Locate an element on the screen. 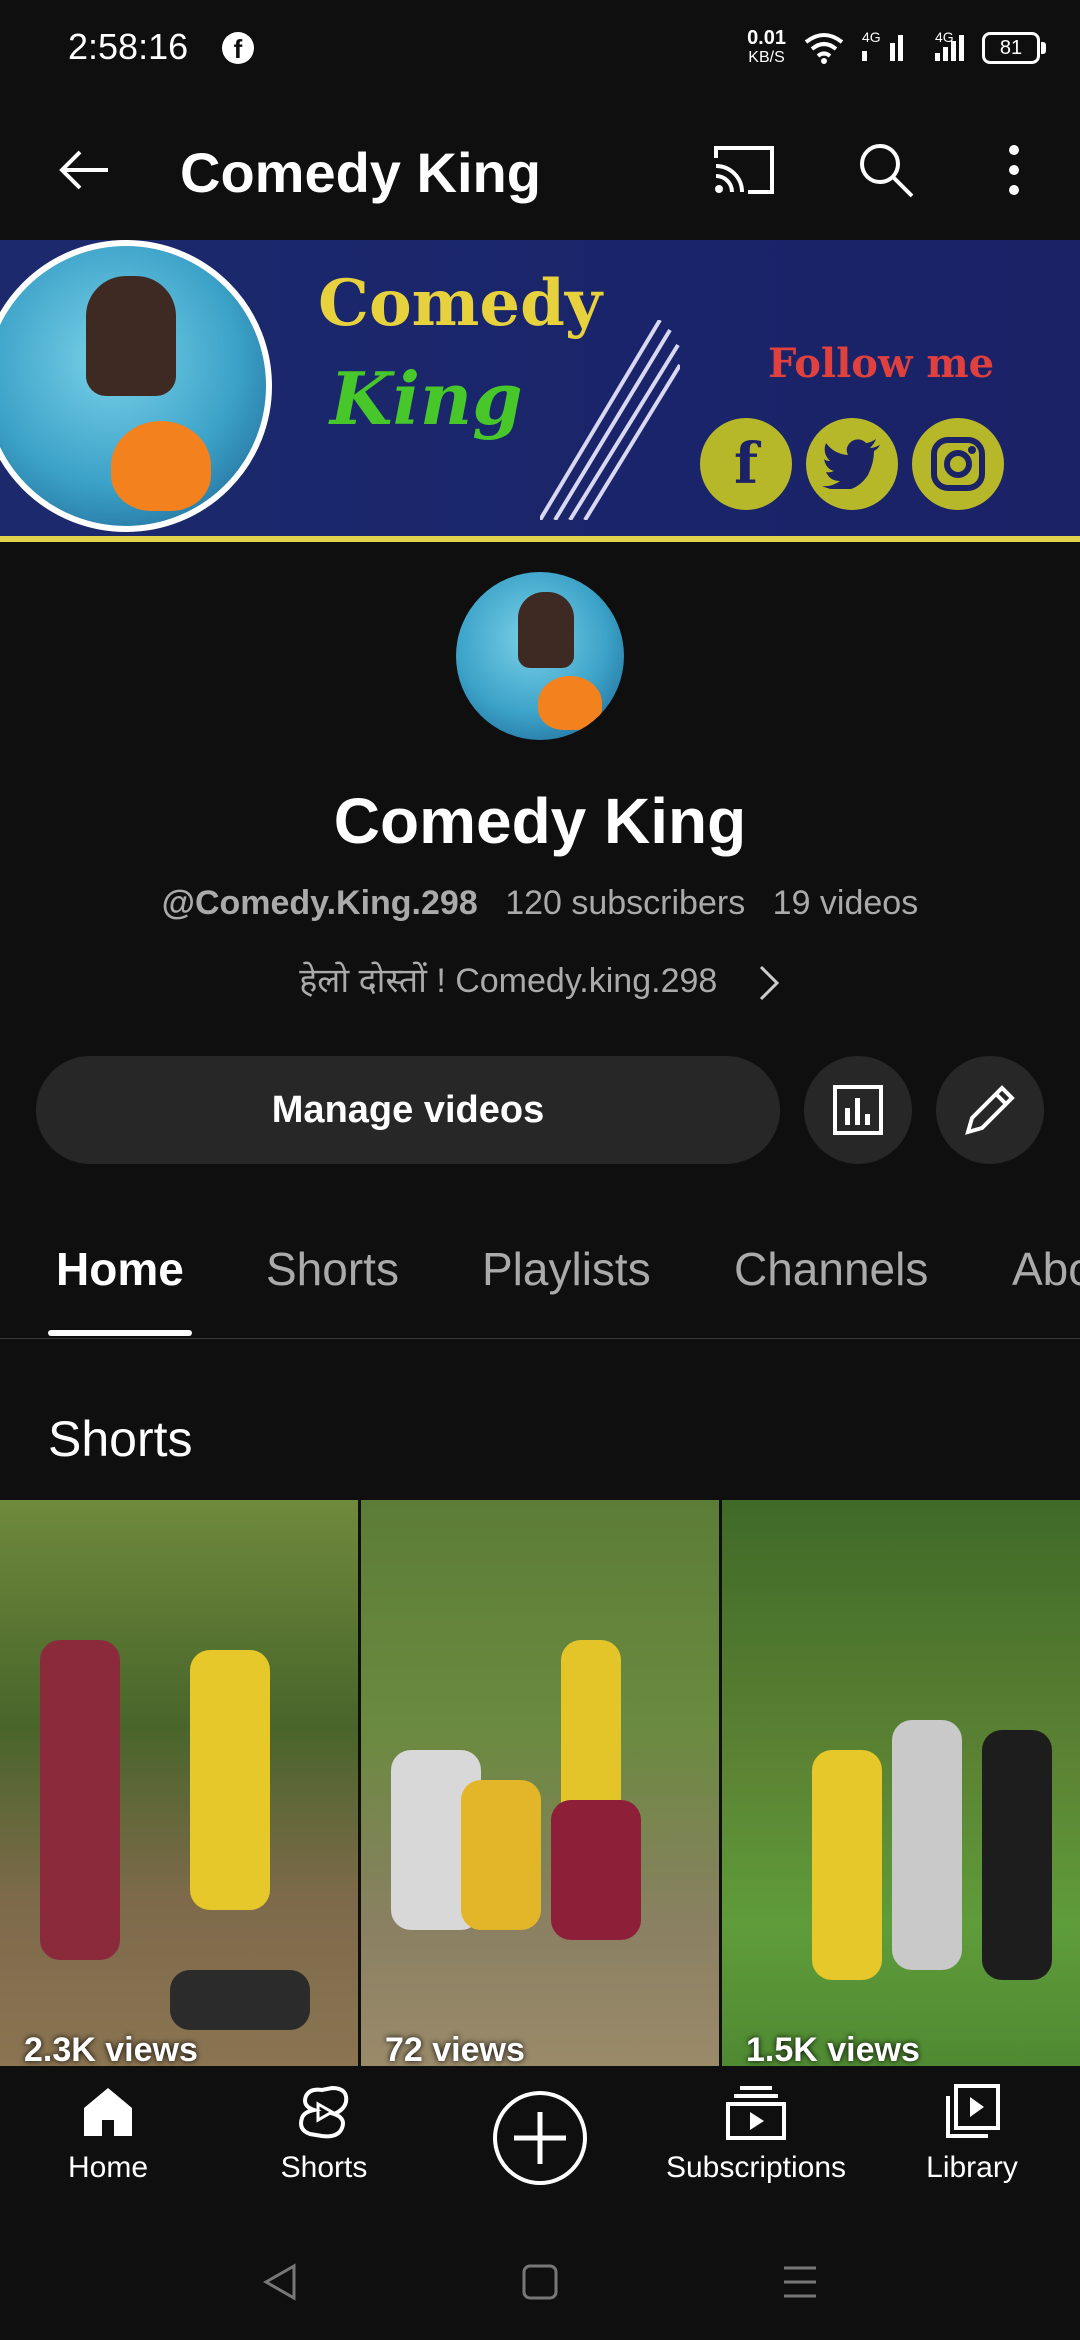 The image size is (1080, 2340). short-views: 72 views is located at coordinates (455, 2048).